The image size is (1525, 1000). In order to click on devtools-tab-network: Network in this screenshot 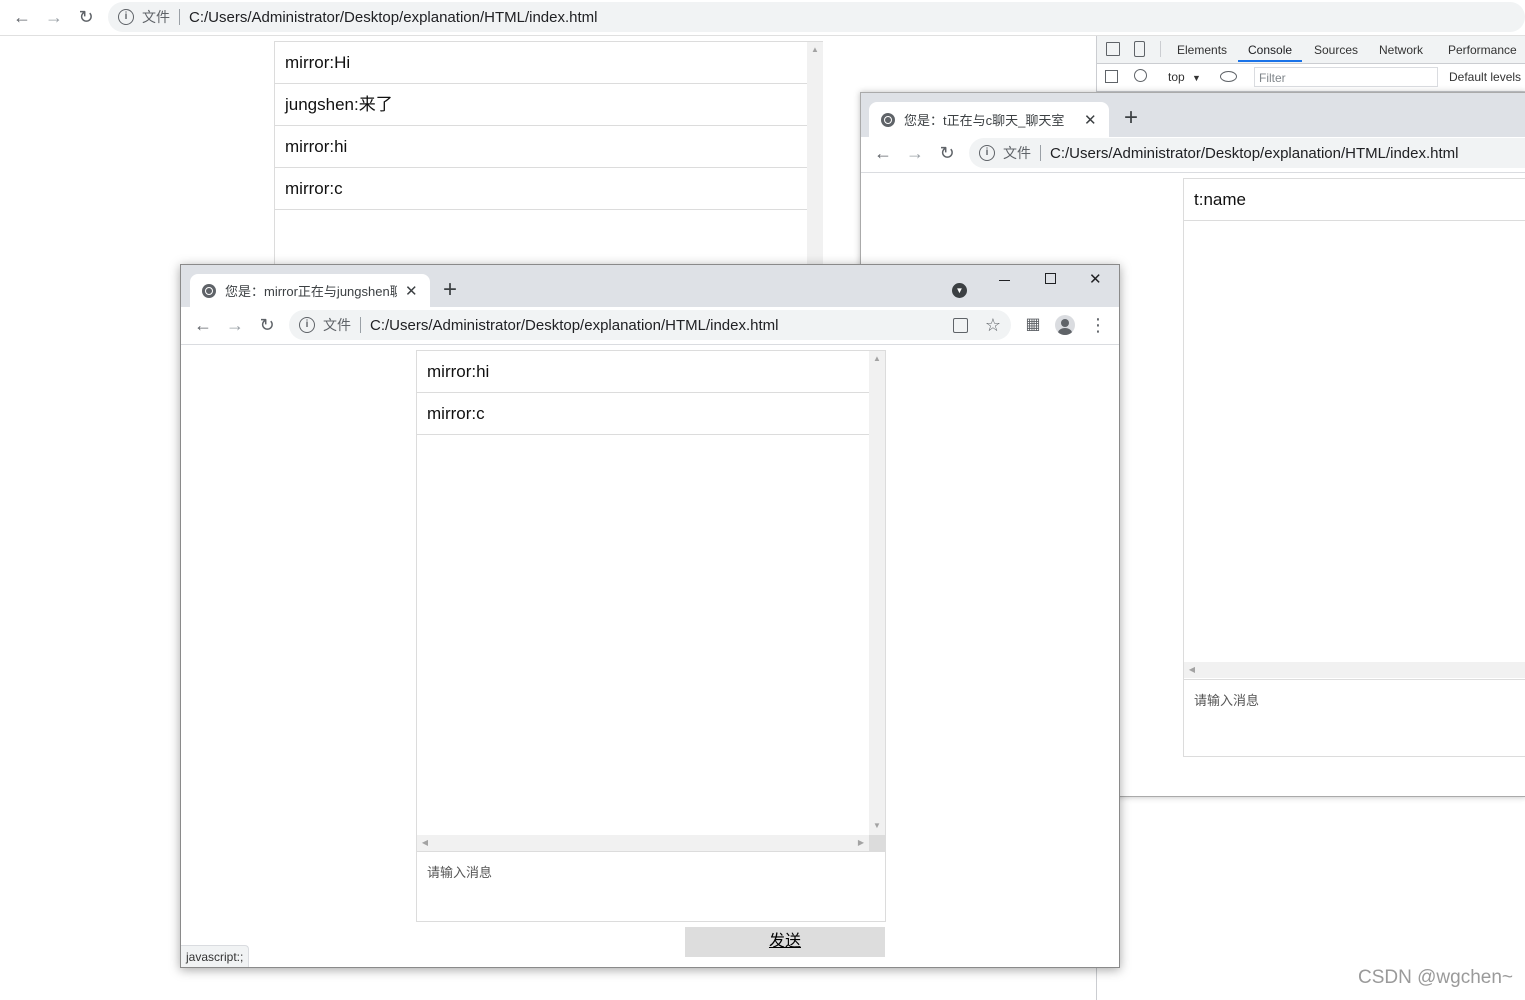, I will do `click(1401, 50)`.